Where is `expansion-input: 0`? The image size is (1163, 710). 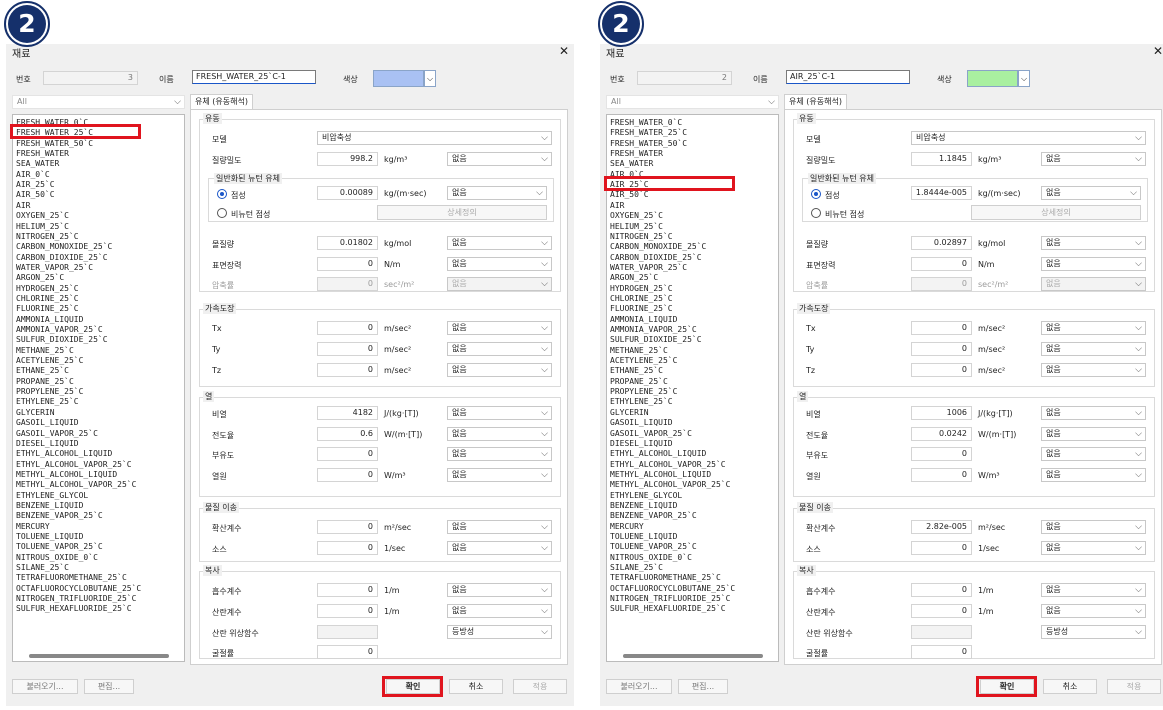 expansion-input: 0 is located at coordinates (347, 454).